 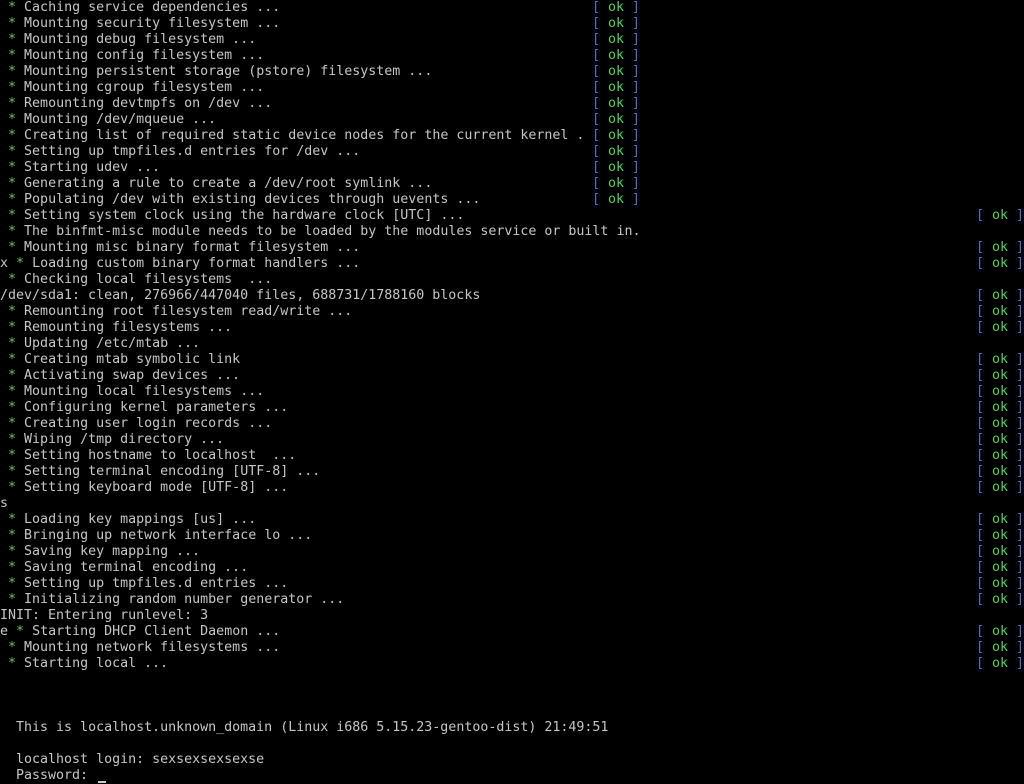 I want to click on boot-line: * Mounting security filesystem ... [ ok ], so click(x=512, y=24).